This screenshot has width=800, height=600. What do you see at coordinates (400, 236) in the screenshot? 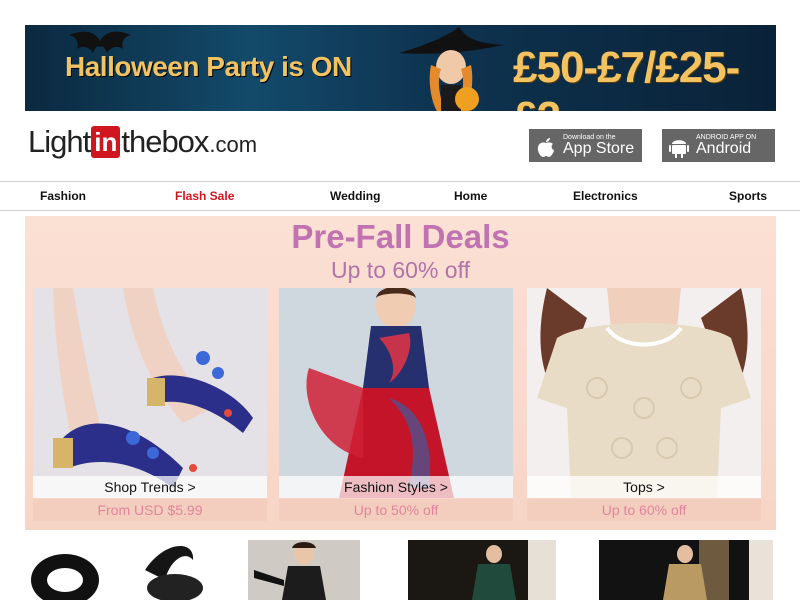
I see `deals-title: Pre-Fall Deals` at bounding box center [400, 236].